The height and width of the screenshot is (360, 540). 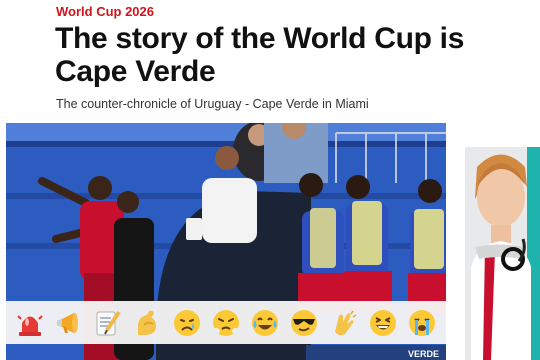 I want to click on grinning-squint-icon, so click(x=383, y=322).